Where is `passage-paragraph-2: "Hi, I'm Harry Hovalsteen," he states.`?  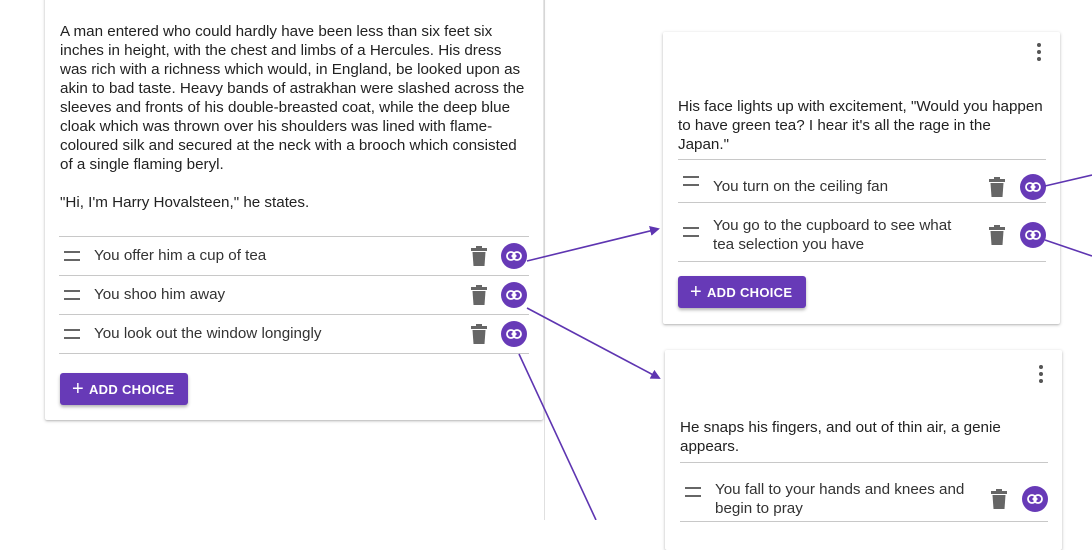 passage-paragraph-2: "Hi, I'm Harry Hovalsteen," he states. is located at coordinates (185, 202).